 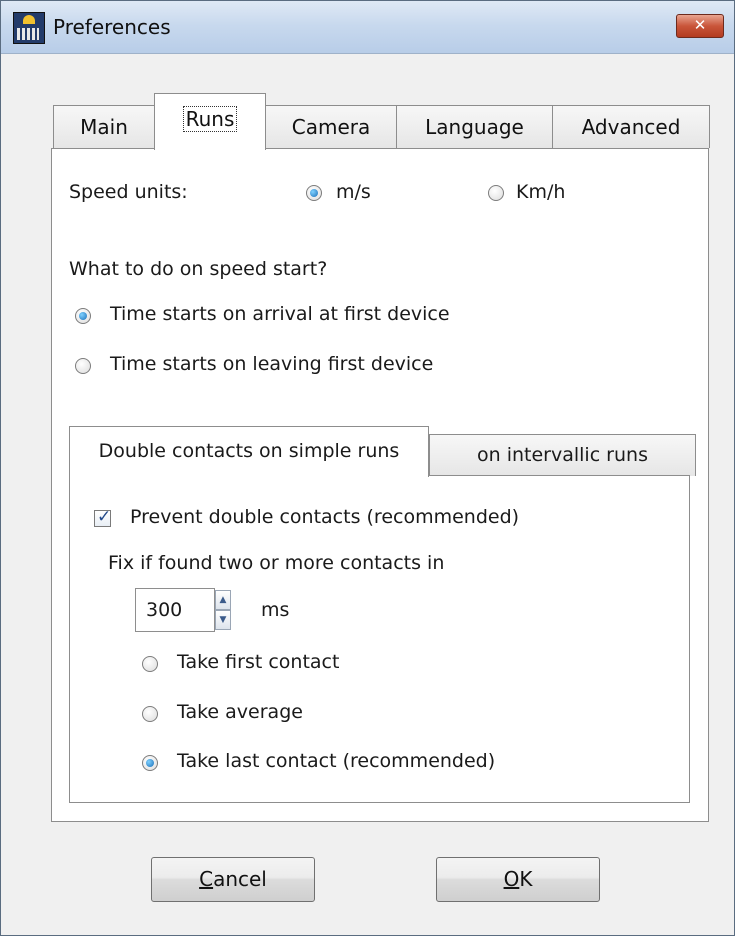 I want to click on speed-units-ms-radio, so click(x=314, y=193).